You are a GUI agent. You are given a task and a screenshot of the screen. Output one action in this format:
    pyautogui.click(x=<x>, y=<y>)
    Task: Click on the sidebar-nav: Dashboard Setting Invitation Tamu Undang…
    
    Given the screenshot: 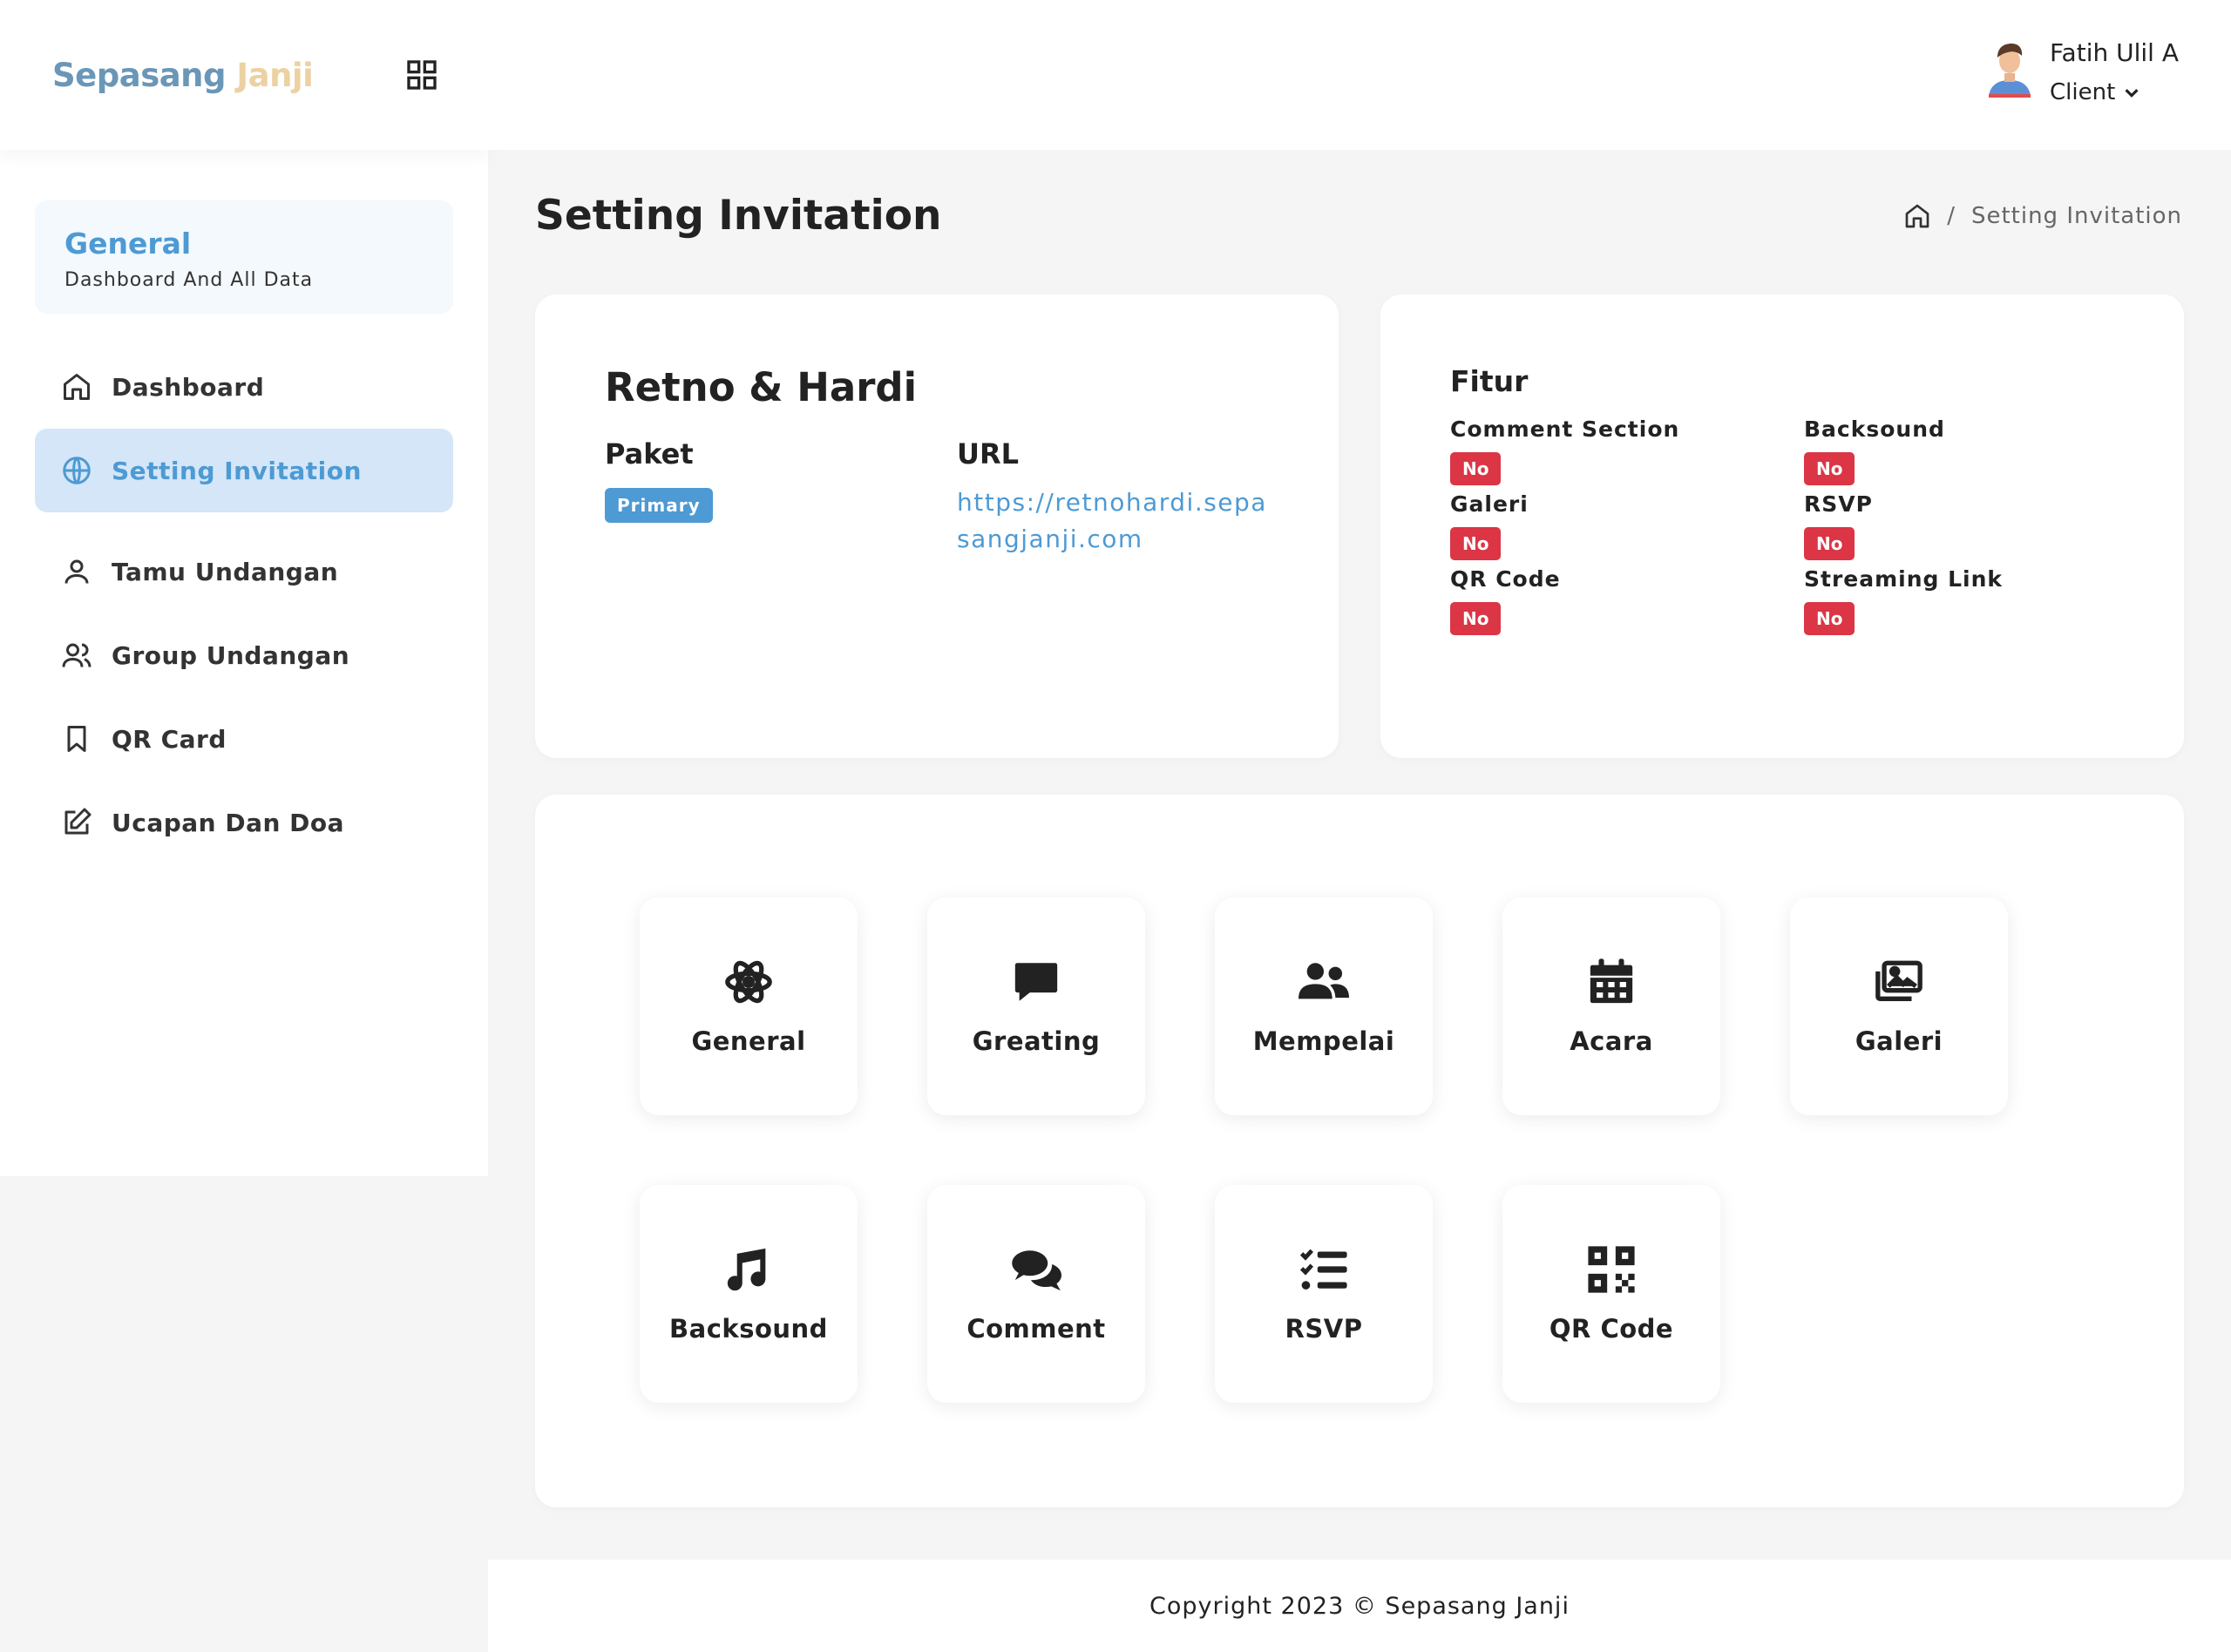 What is the action you would take?
    pyautogui.click(x=244, y=604)
    